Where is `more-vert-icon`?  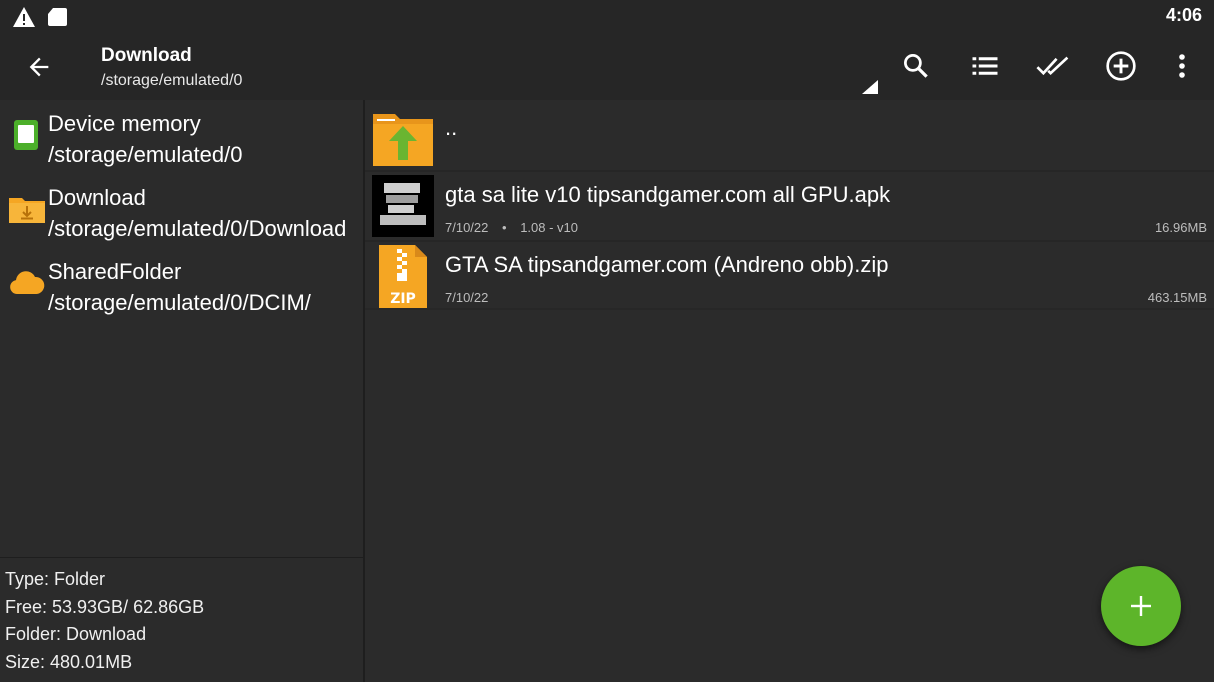 more-vert-icon is located at coordinates (1182, 66).